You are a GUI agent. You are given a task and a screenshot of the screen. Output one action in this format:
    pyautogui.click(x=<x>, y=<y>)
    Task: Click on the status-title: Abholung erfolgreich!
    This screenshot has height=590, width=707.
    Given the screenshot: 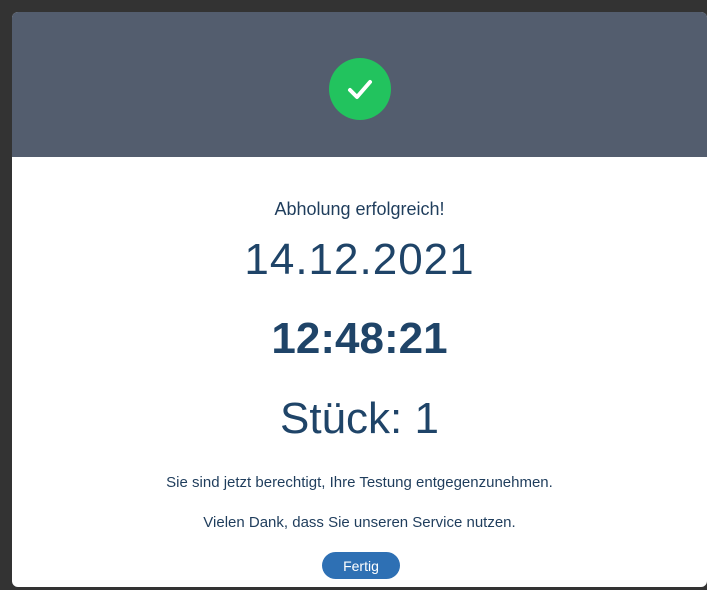 What is the action you would take?
    pyautogui.click(x=359, y=209)
    